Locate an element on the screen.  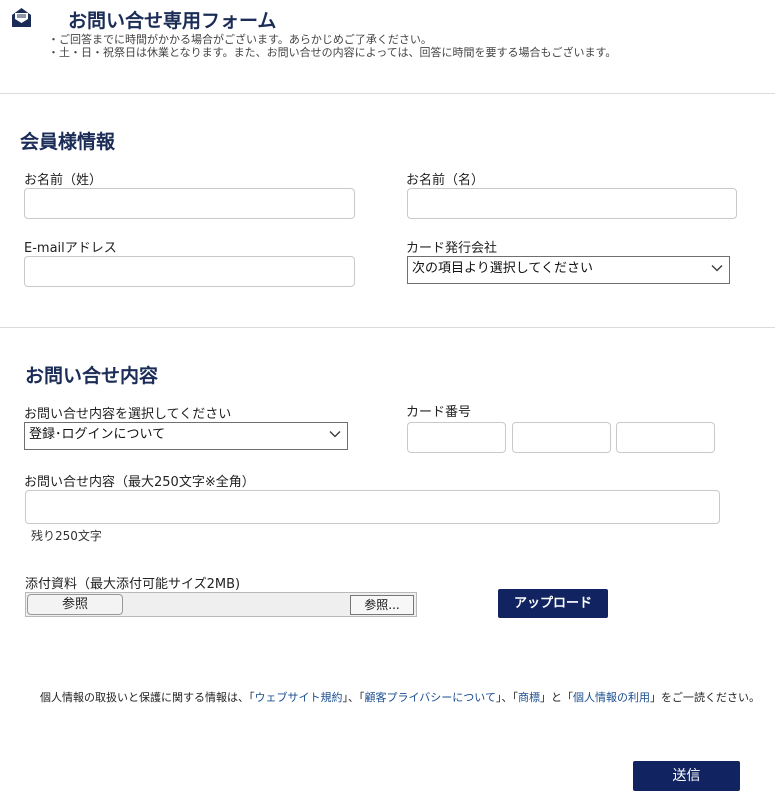
email-input is located at coordinates (189, 271).